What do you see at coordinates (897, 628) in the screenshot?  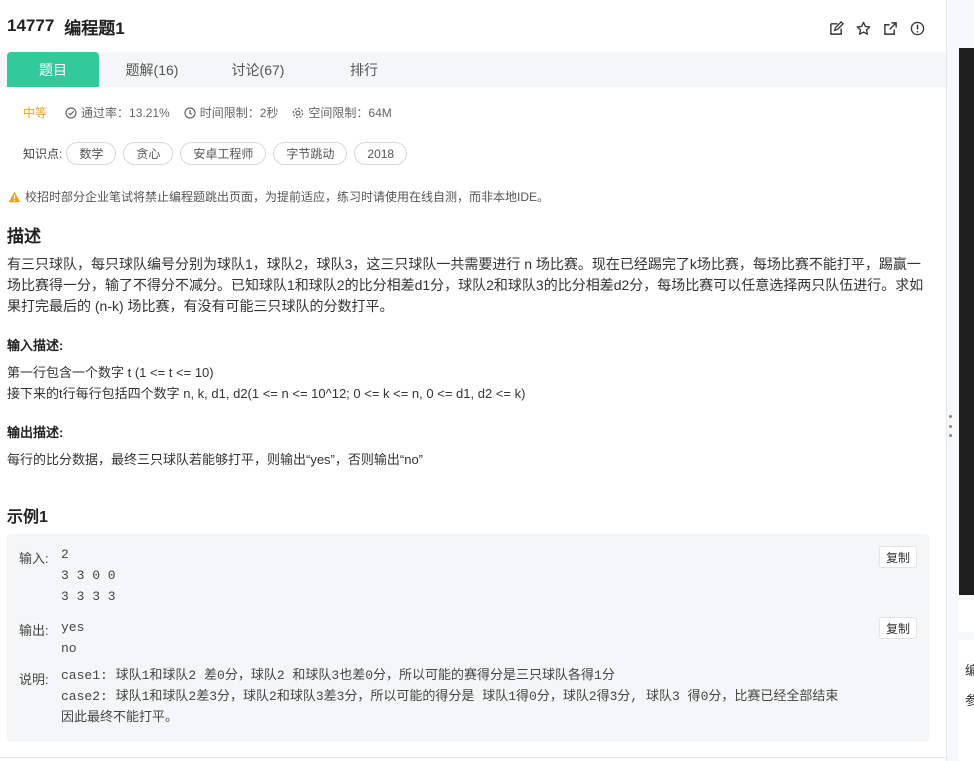 I see `copy-output-button: 复制` at bounding box center [897, 628].